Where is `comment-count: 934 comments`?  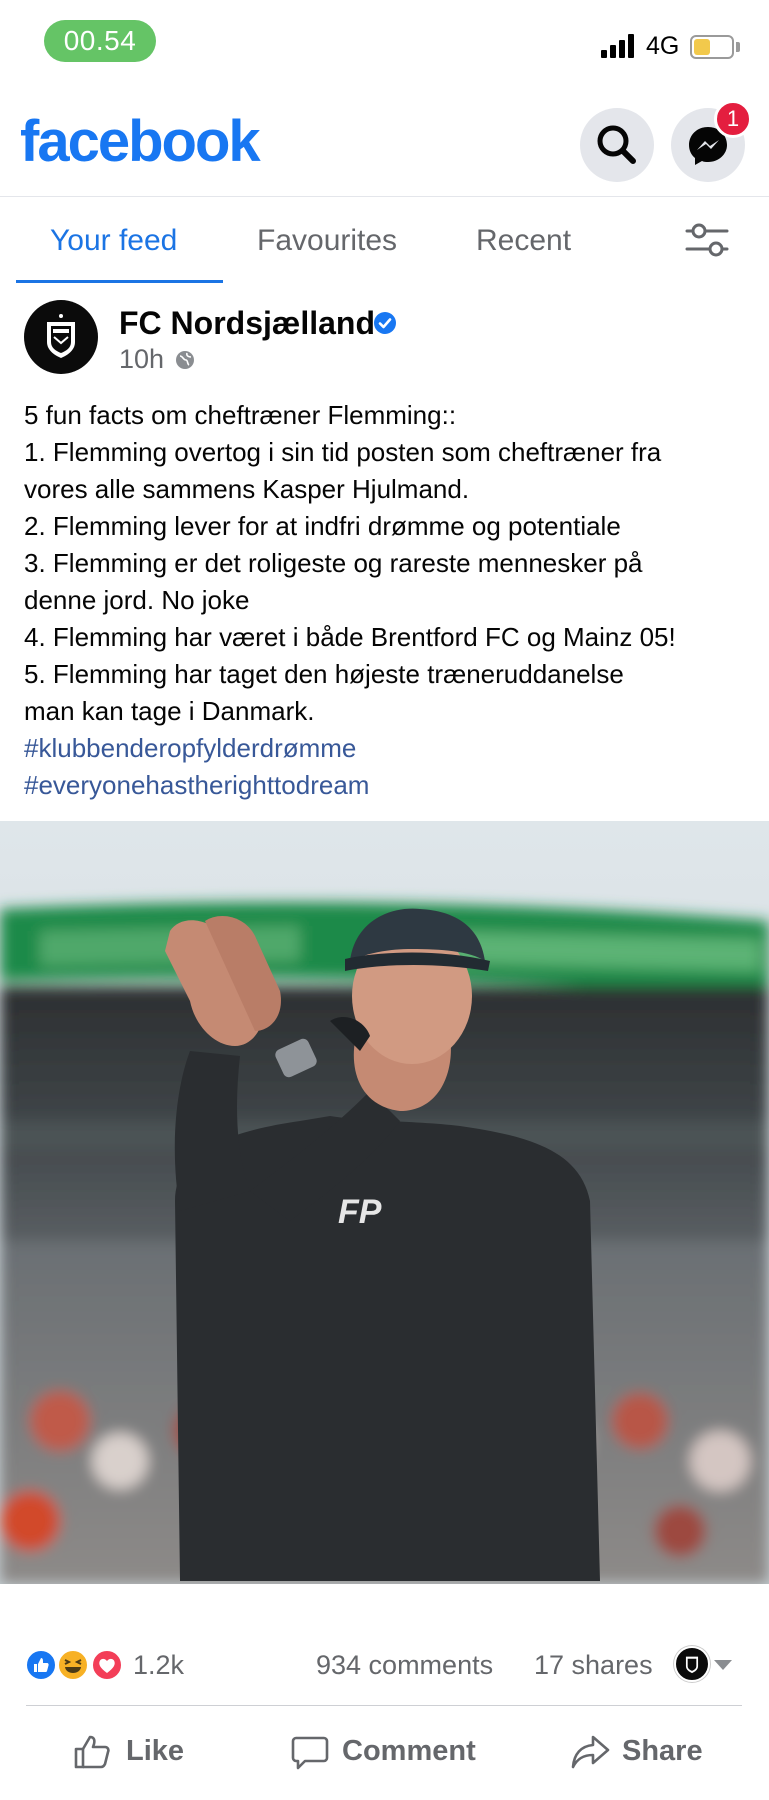 comment-count: 934 comments is located at coordinates (404, 1665).